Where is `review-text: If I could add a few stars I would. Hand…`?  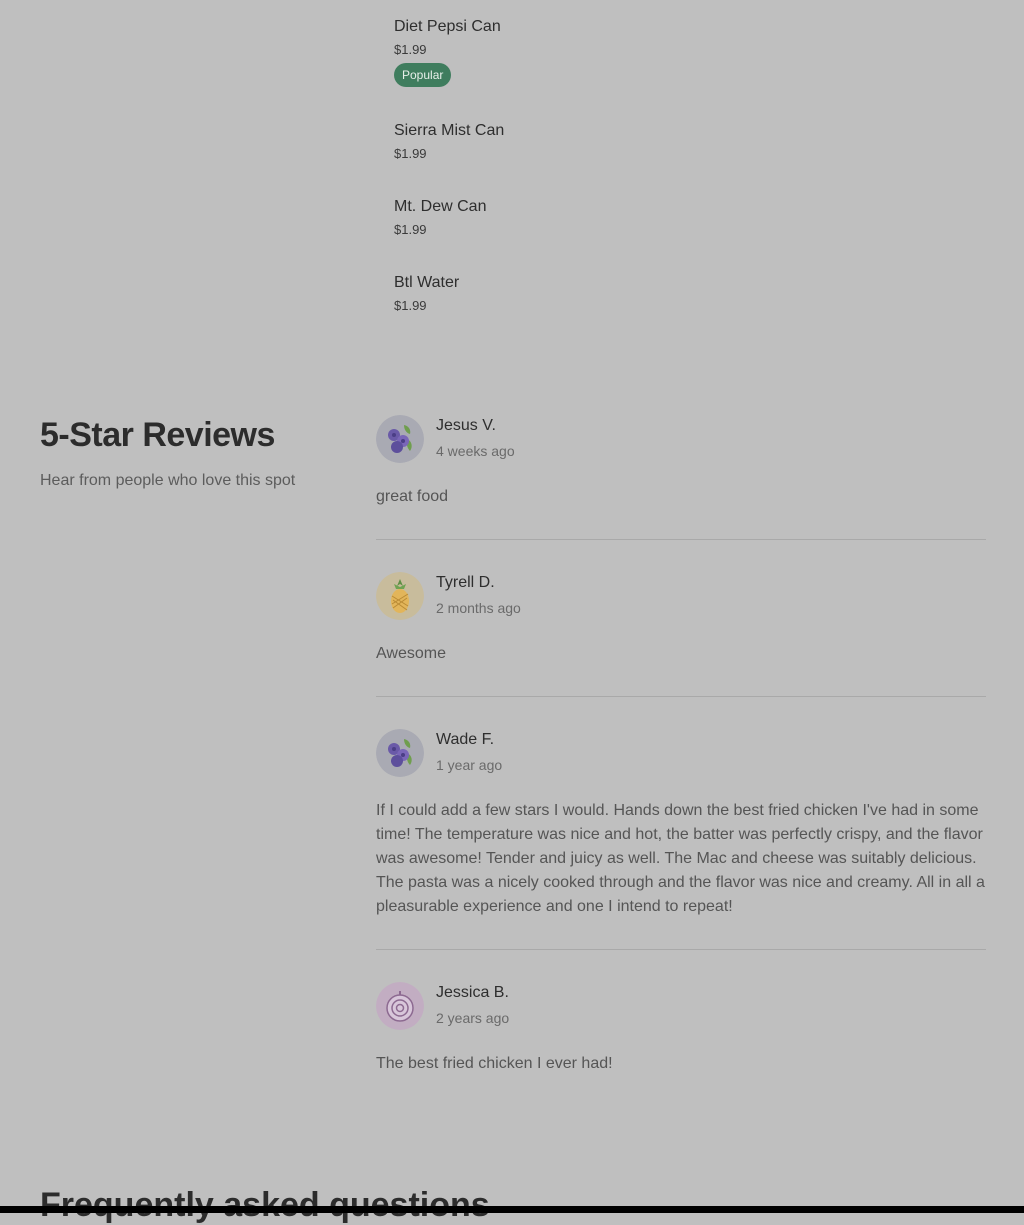
review-text: If I could add a few stars I would. Hand… is located at coordinates (680, 858).